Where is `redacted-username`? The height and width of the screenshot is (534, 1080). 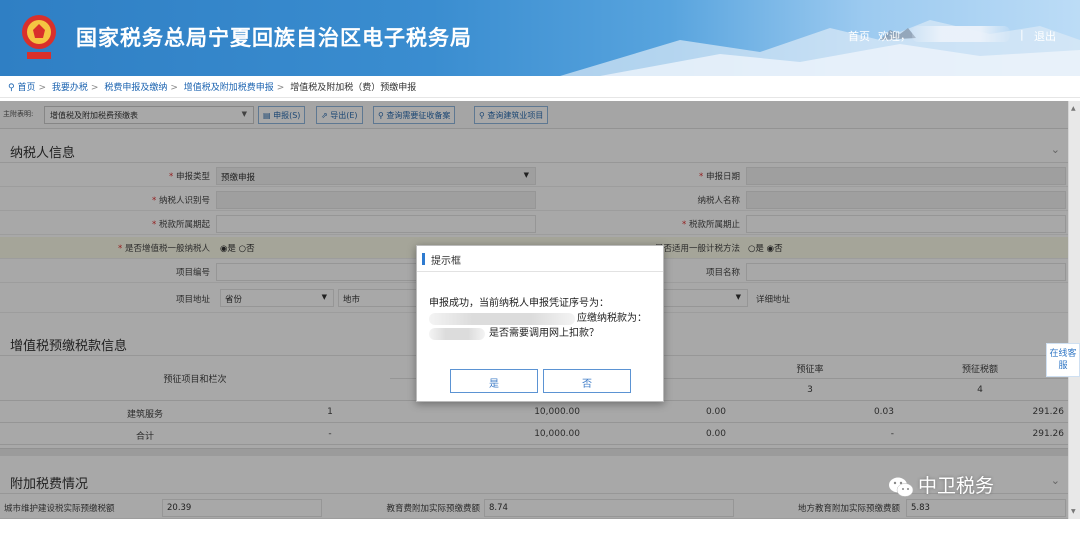
redacted-username is located at coordinates (961, 34).